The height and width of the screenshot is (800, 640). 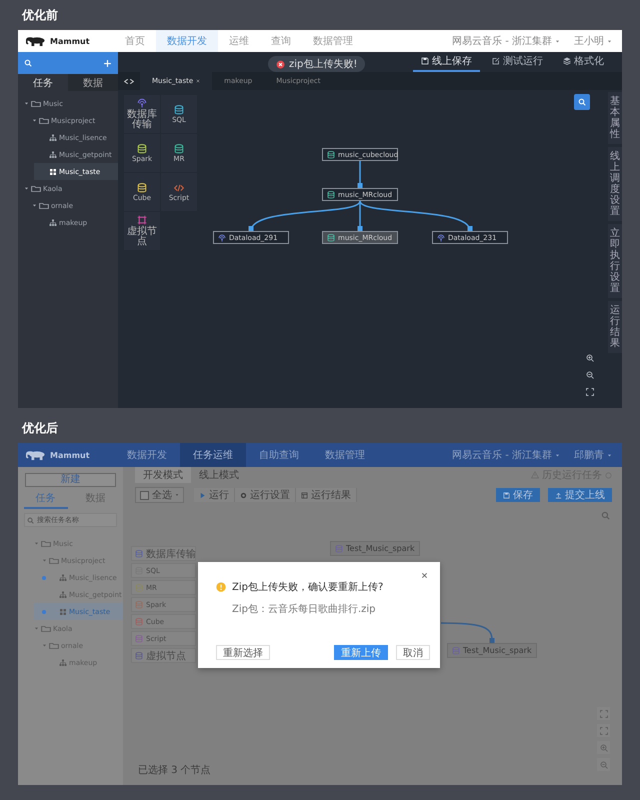 What do you see at coordinates (163, 475) in the screenshot?
I see `mode-tab: 开发模式` at bounding box center [163, 475].